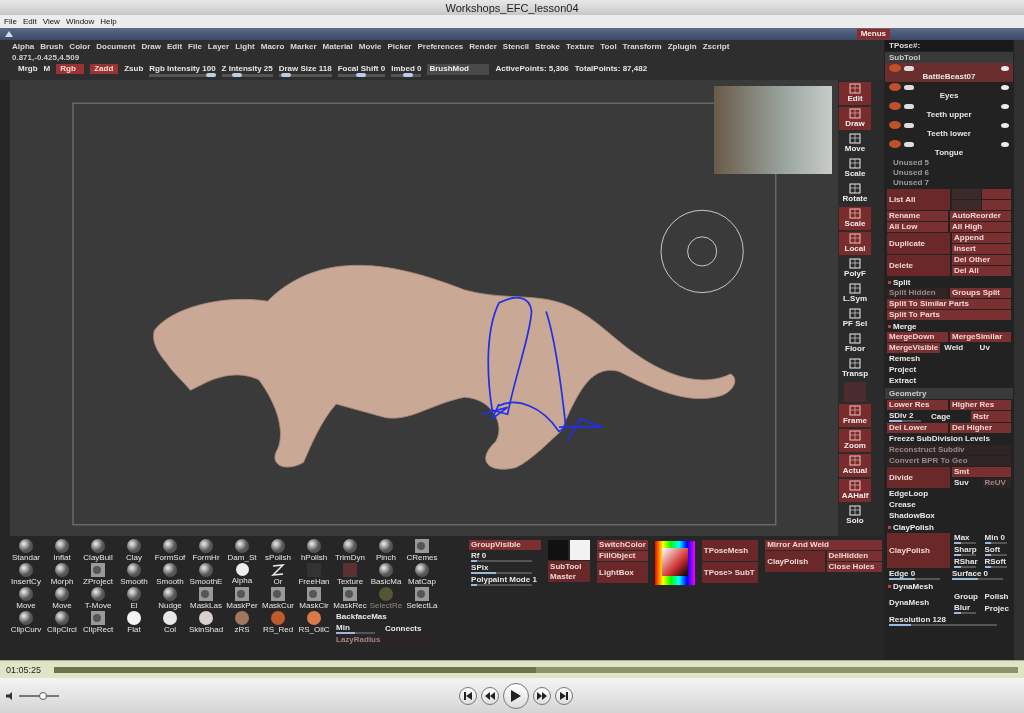  What do you see at coordinates (247, 70) in the screenshot?
I see `slider: Z Intensity 25` at bounding box center [247, 70].